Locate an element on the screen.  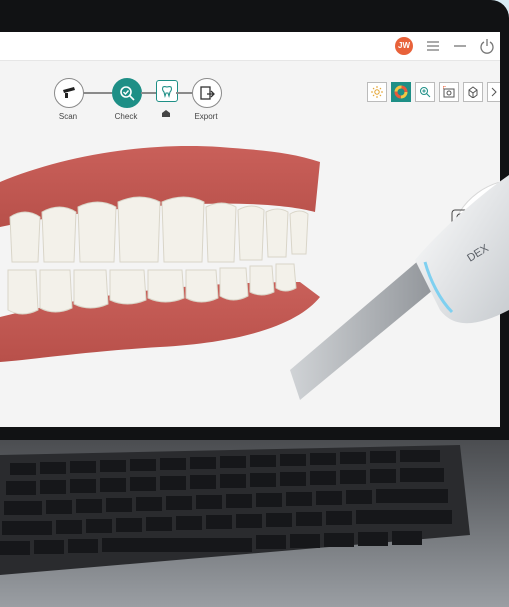
screenshot-icon is located at coordinates (449, 92).